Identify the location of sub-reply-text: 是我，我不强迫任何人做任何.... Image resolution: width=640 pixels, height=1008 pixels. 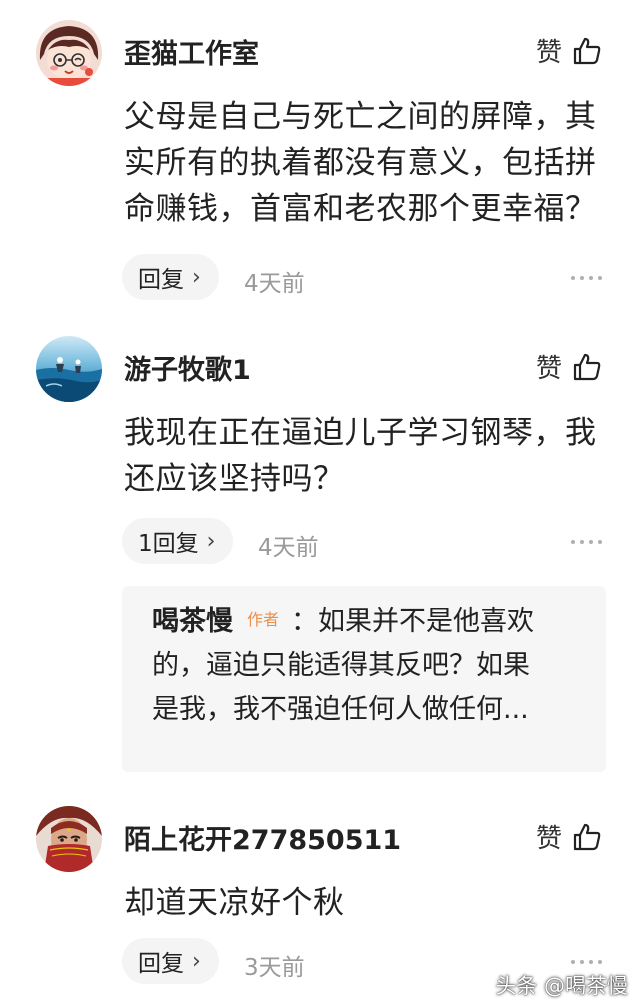
(340, 709).